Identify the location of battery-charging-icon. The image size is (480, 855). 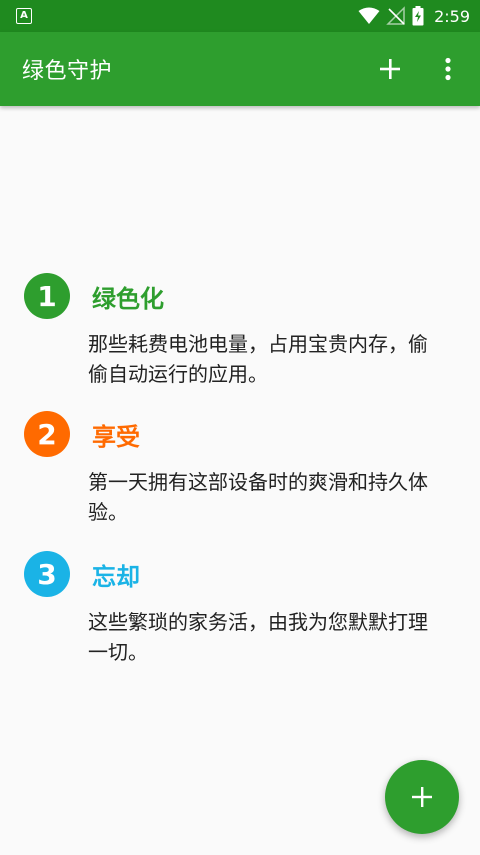
(418, 16).